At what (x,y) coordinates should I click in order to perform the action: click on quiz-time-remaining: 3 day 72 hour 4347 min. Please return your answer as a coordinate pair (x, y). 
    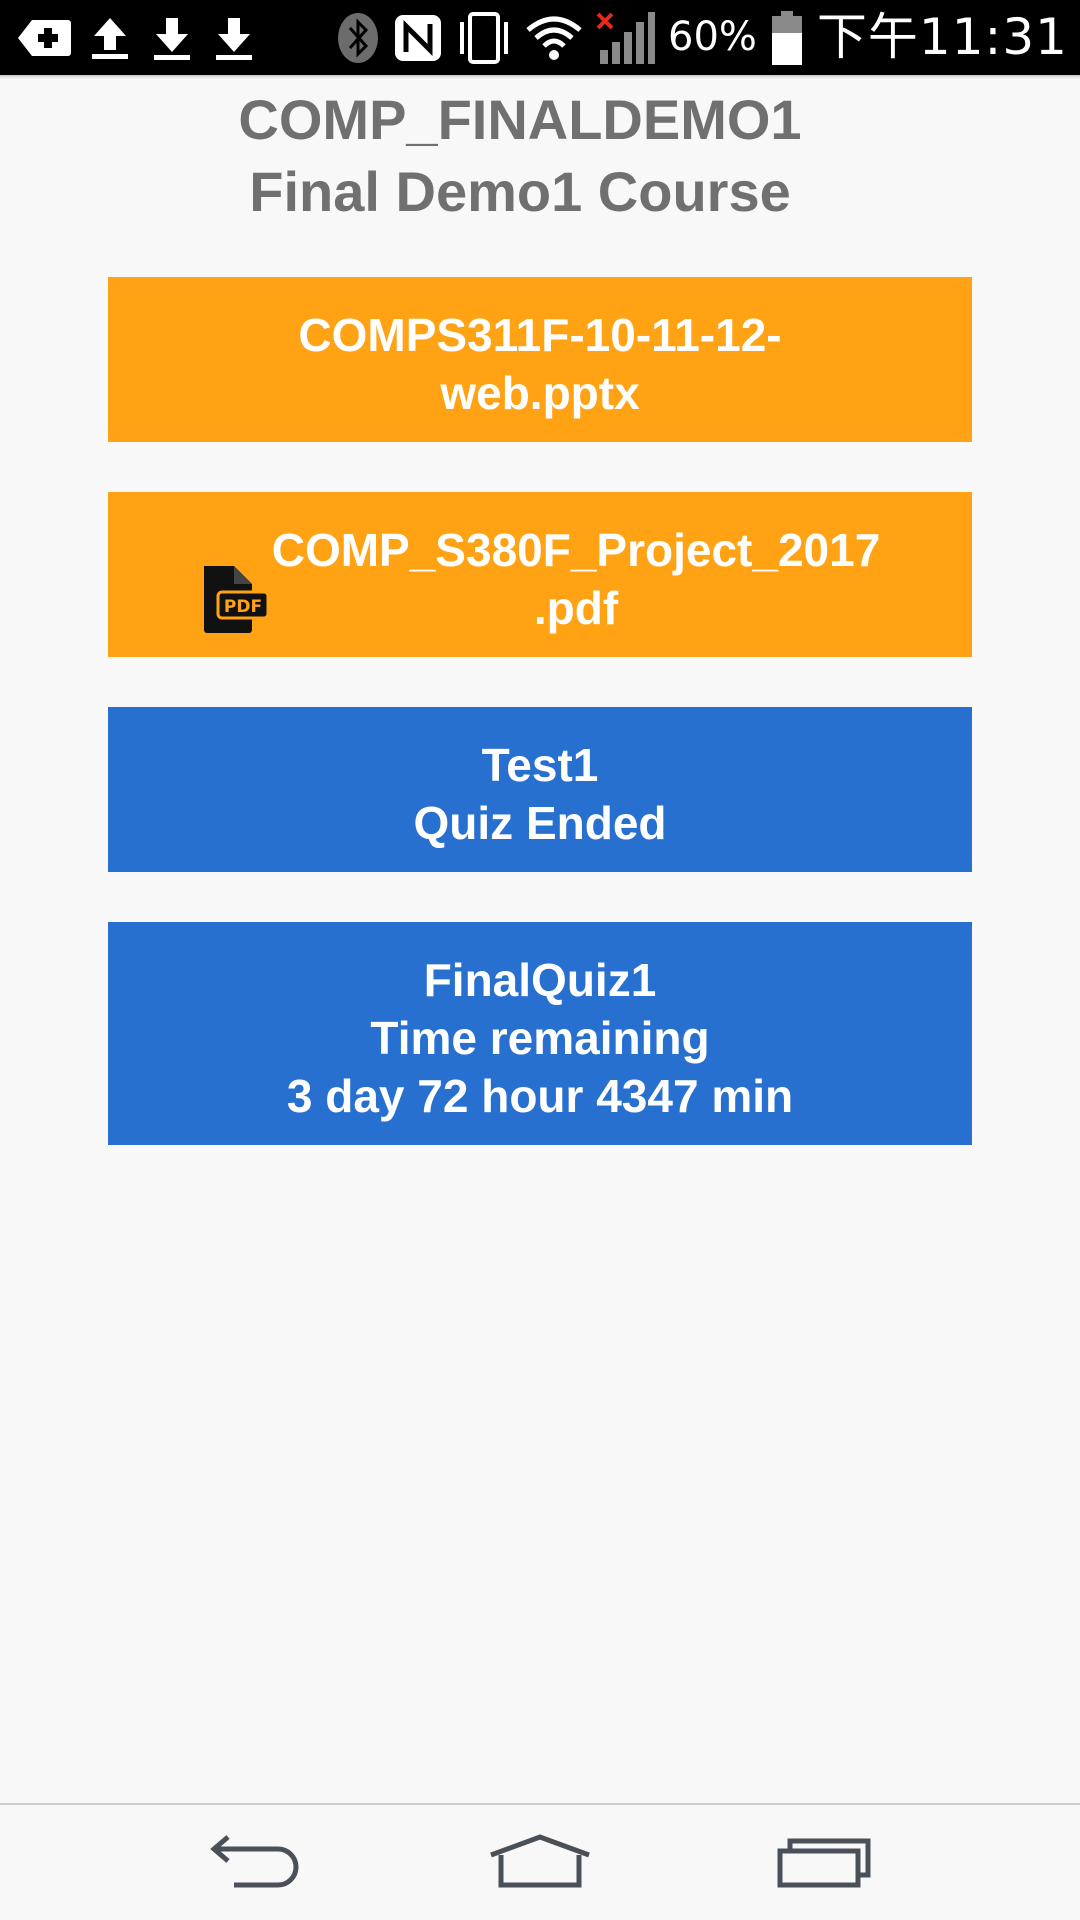
    Looking at the image, I should click on (540, 1095).